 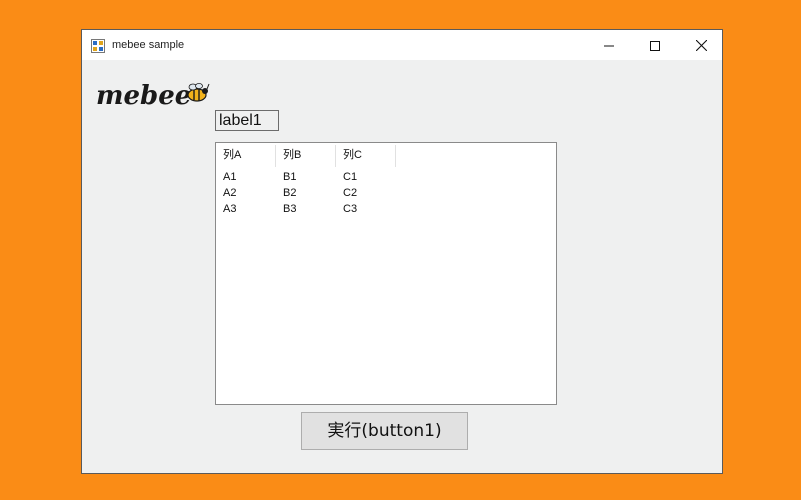 What do you see at coordinates (290, 209) in the screenshot?
I see `list-cell: B3` at bounding box center [290, 209].